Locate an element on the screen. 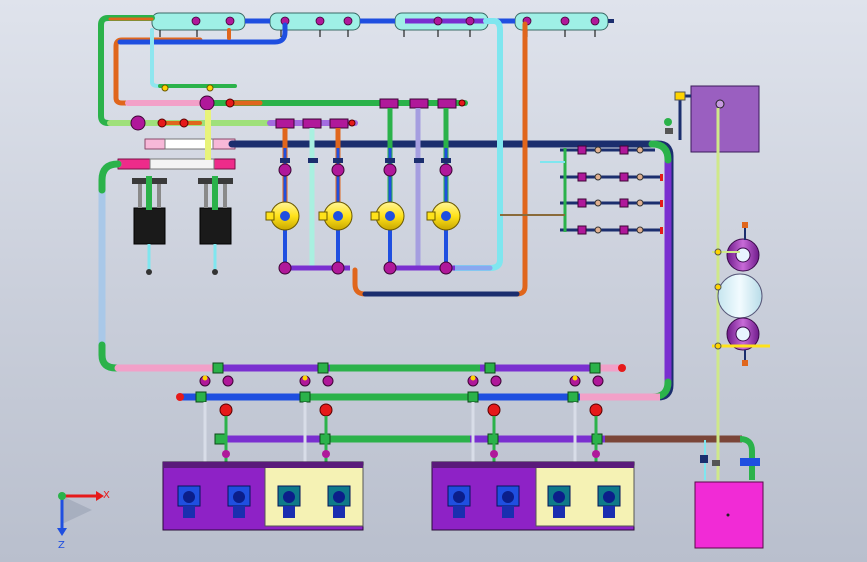 Image resolution: width=867 pixels, height=562 pixels. pipe-green-loop-bottom is located at coordinates (109, 356).